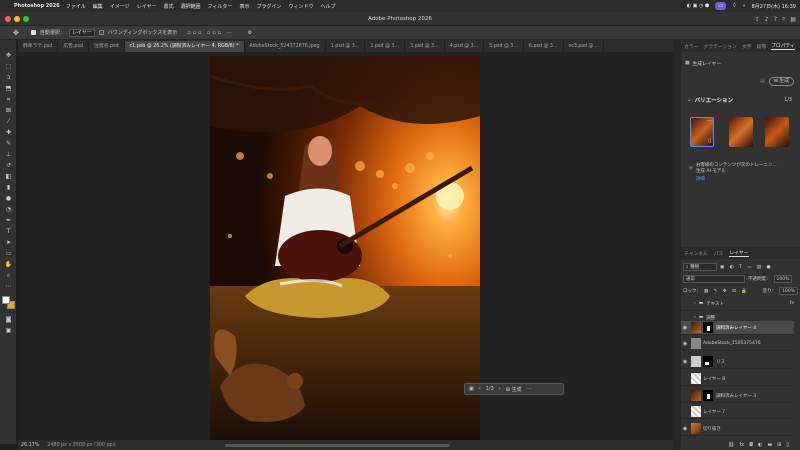 The image size is (800, 450). What do you see at coordinates (8, 88) in the screenshot?
I see `object-select-tool-icon: ⬒` at bounding box center [8, 88].